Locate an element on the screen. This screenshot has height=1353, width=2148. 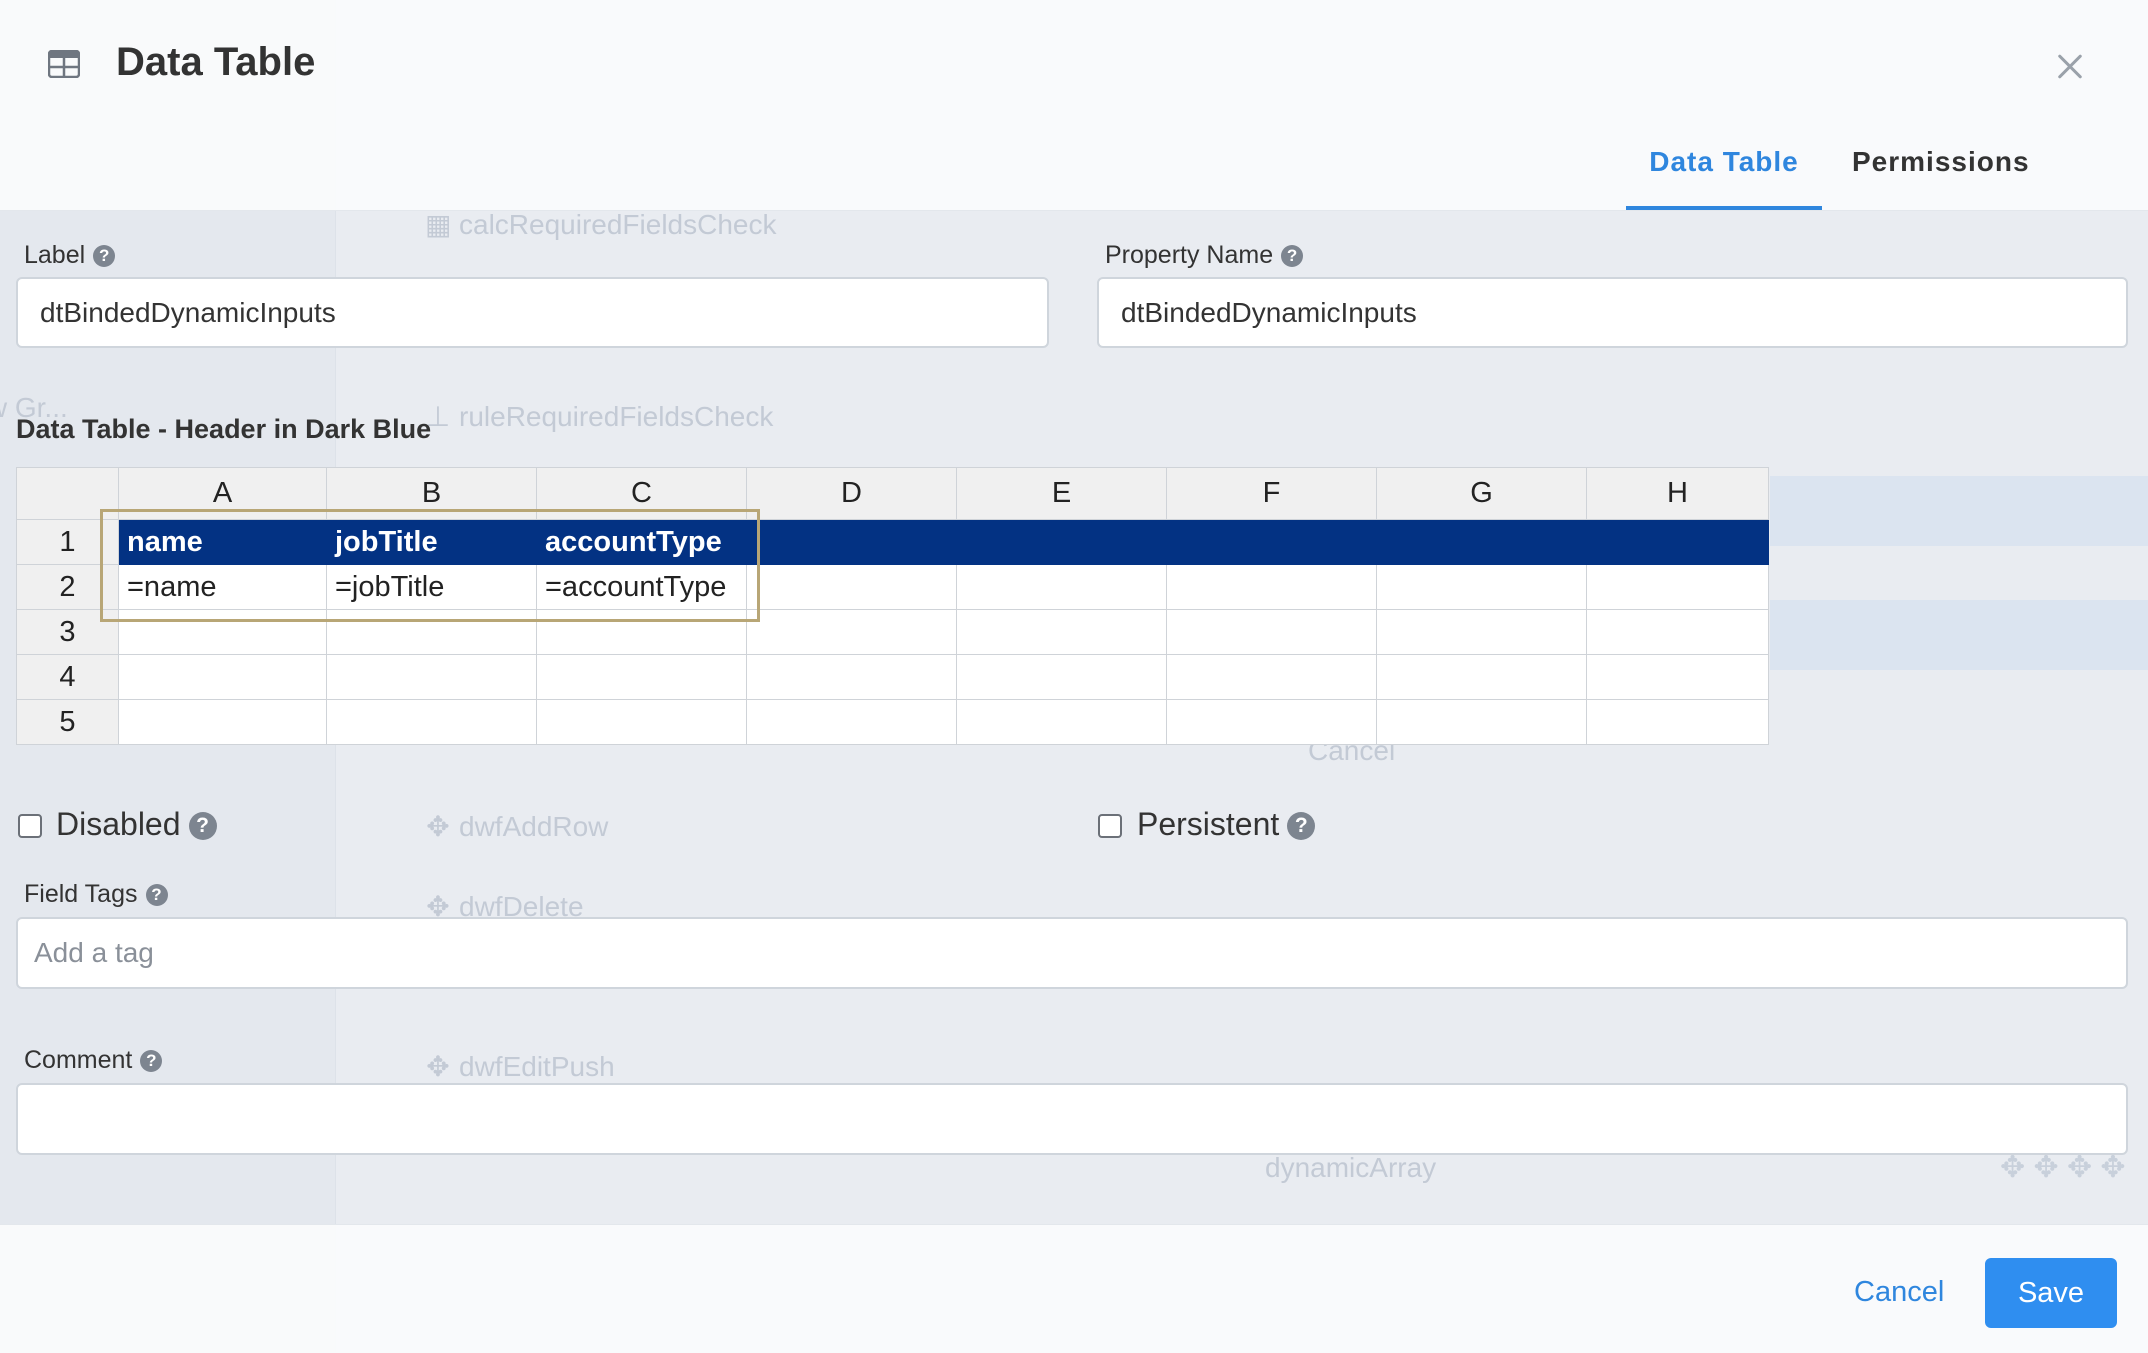
row-header: 2 is located at coordinates (67, 587).